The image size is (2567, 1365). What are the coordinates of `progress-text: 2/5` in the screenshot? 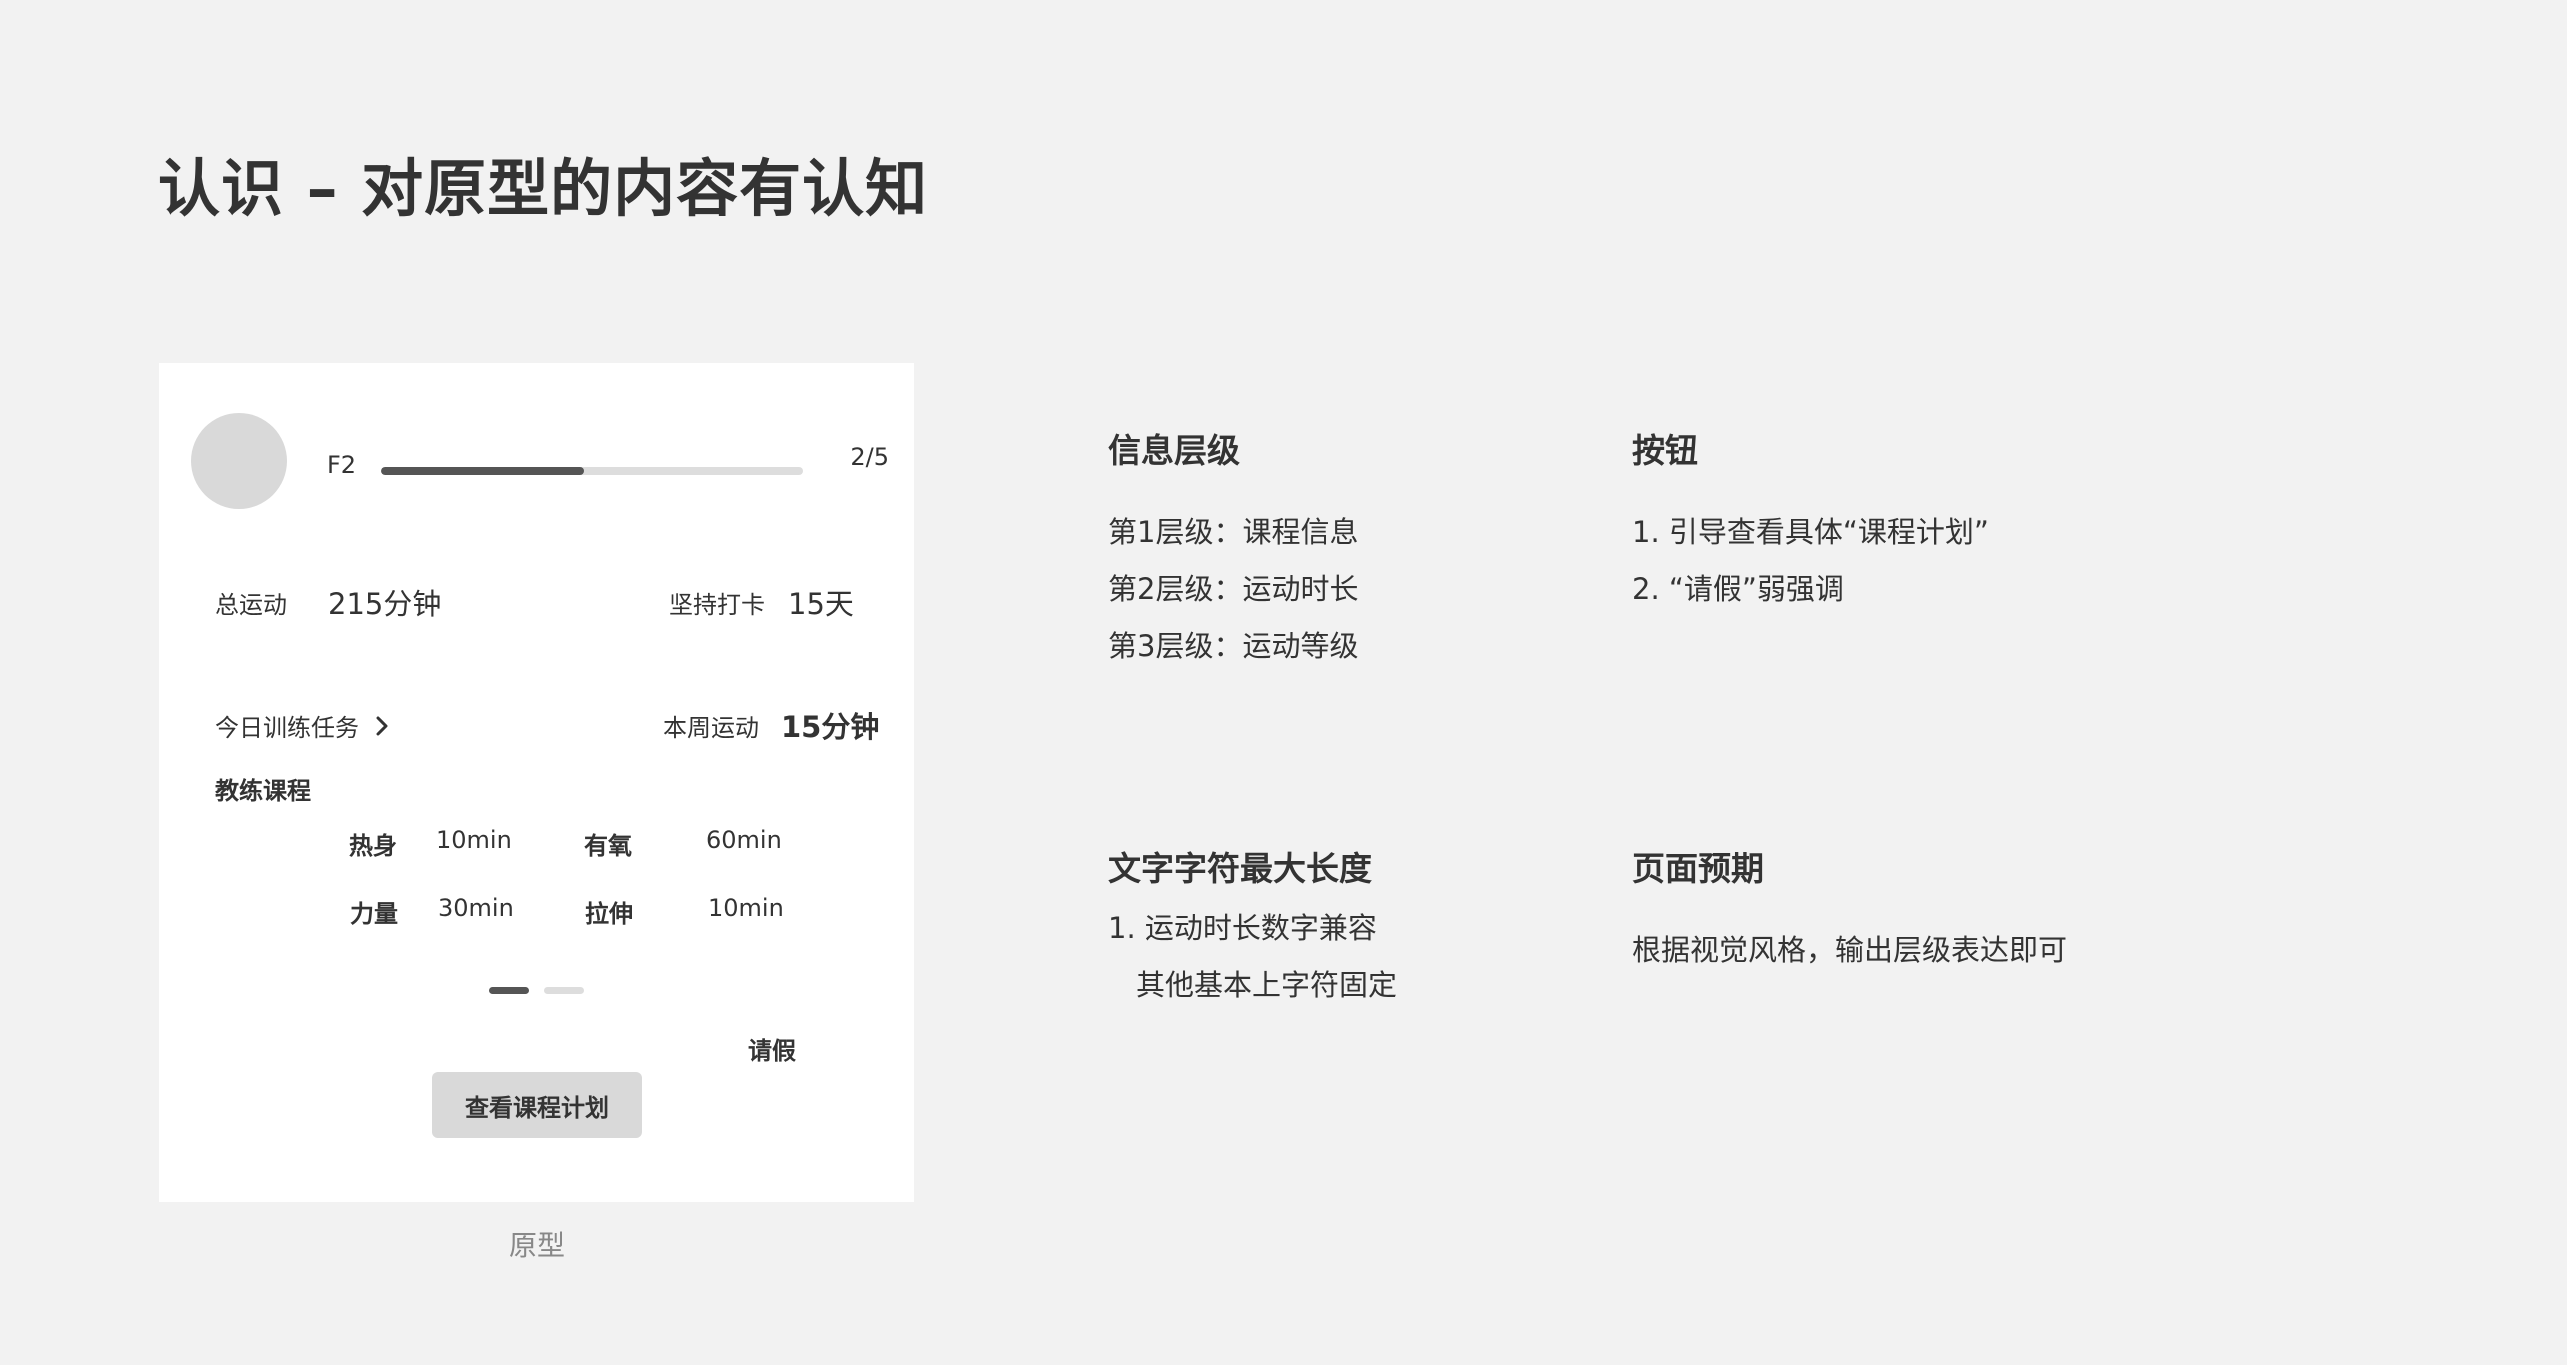 It's located at (869, 457).